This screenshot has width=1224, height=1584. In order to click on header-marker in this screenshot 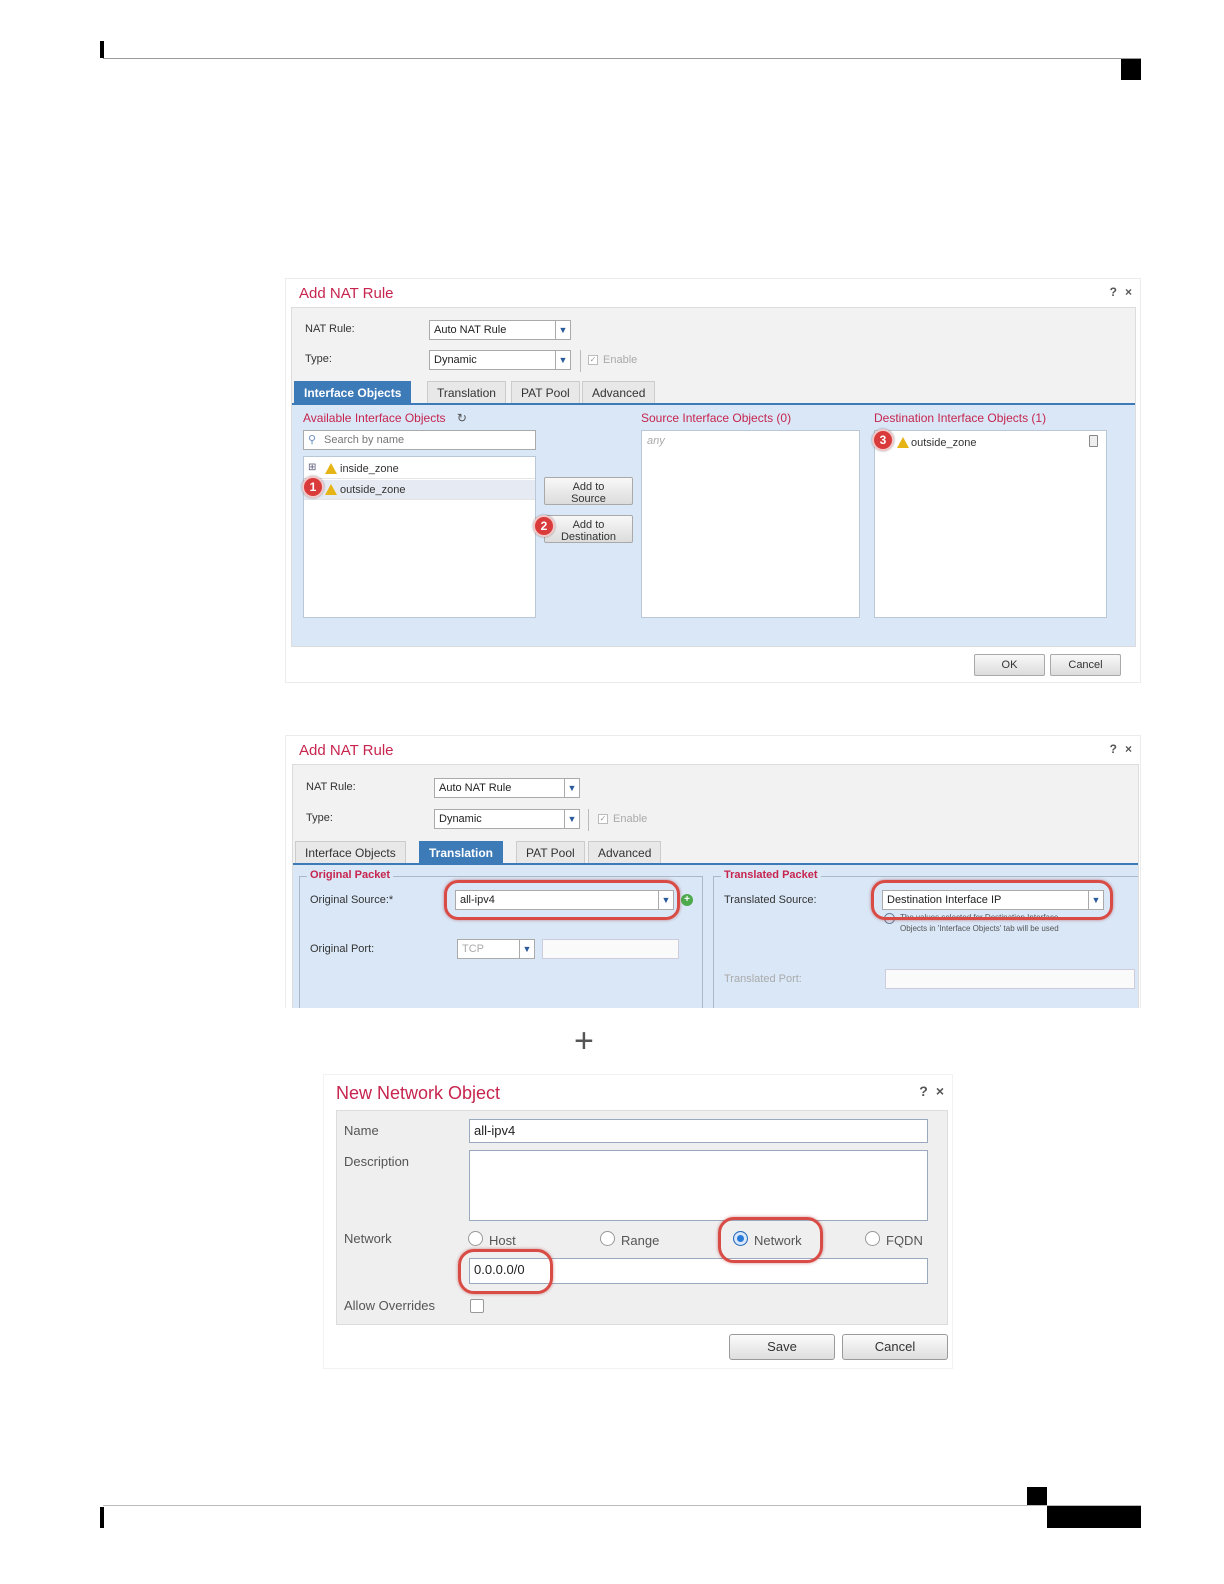, I will do `click(1131, 69)`.